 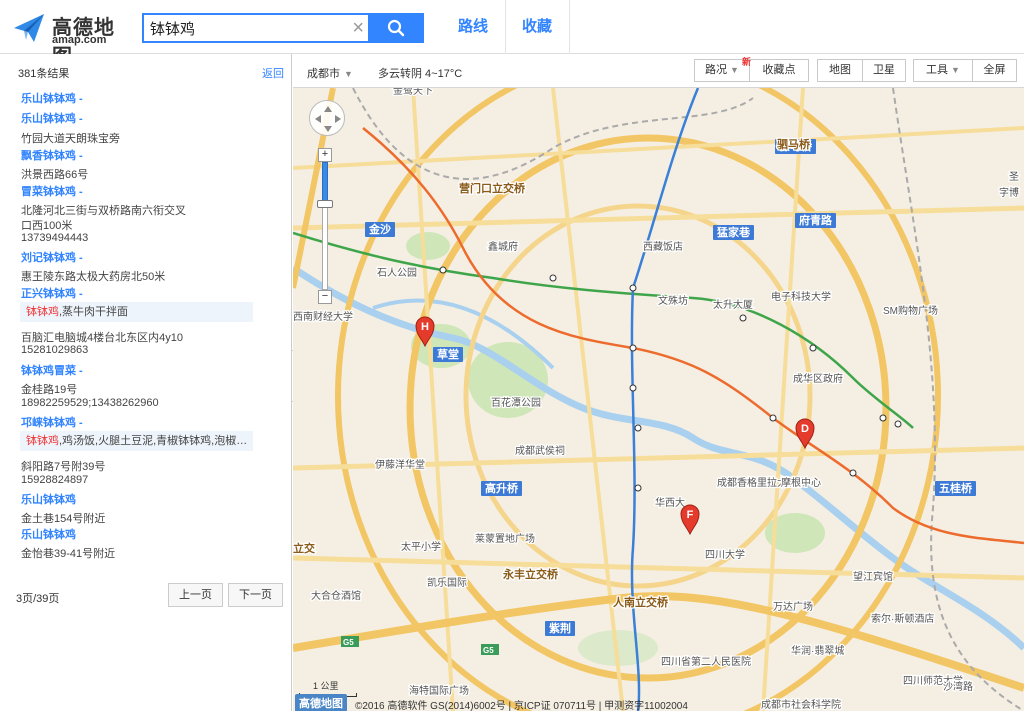 What do you see at coordinates (516, 403) in the screenshot?
I see `poi-label: 百花潭公园` at bounding box center [516, 403].